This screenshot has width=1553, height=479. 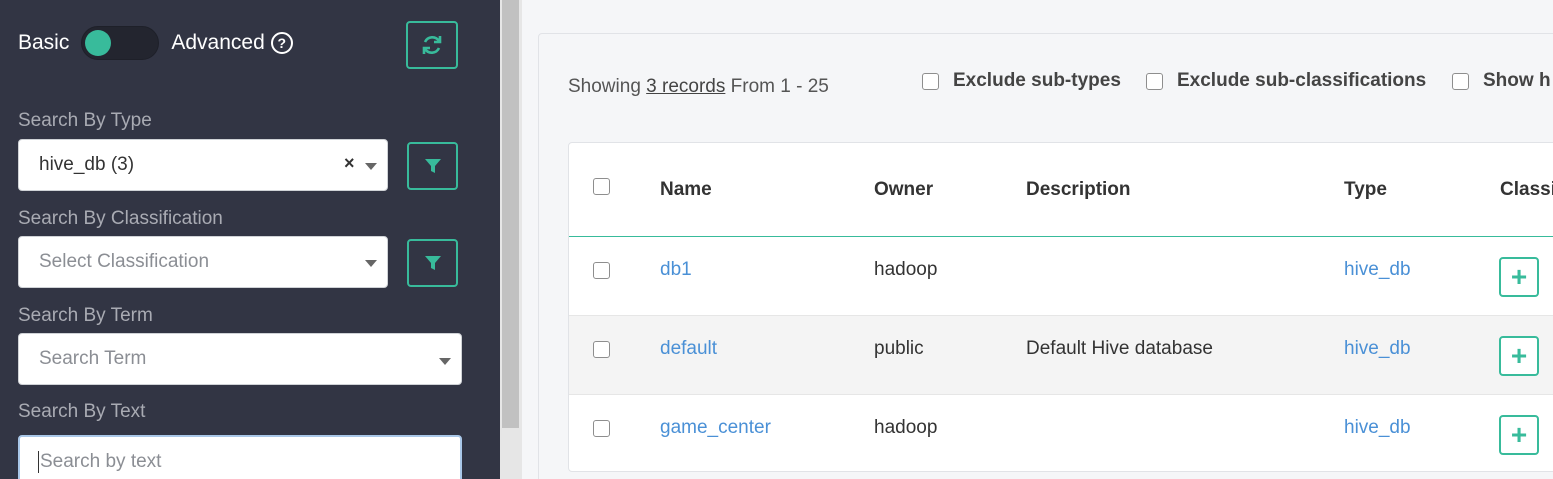 What do you see at coordinates (1119, 348) in the screenshot?
I see `entity-description: Default Hive database` at bounding box center [1119, 348].